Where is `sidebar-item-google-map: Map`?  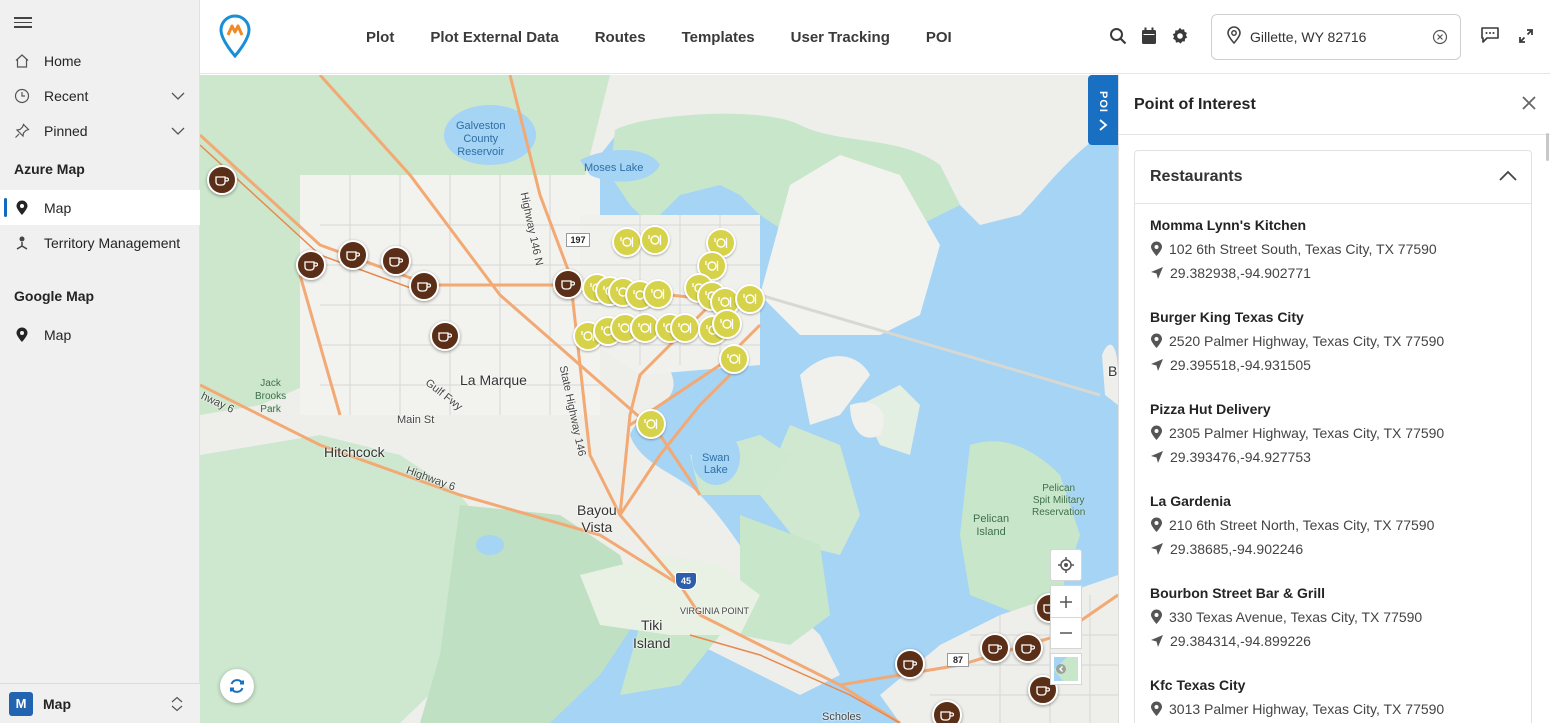 sidebar-item-google-map: Map is located at coordinates (100, 334).